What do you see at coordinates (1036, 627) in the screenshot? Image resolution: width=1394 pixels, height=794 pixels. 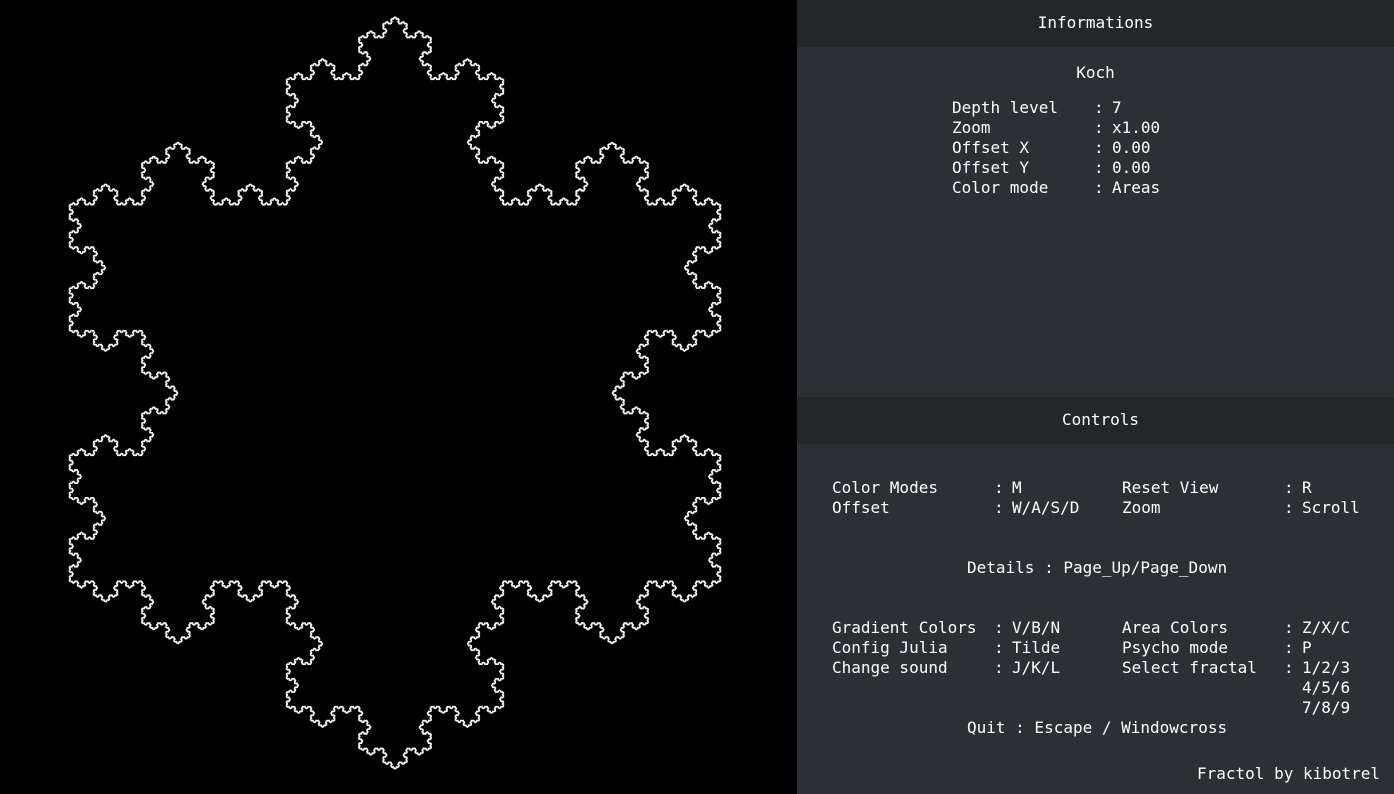 I see `control-key: V/B/N` at bounding box center [1036, 627].